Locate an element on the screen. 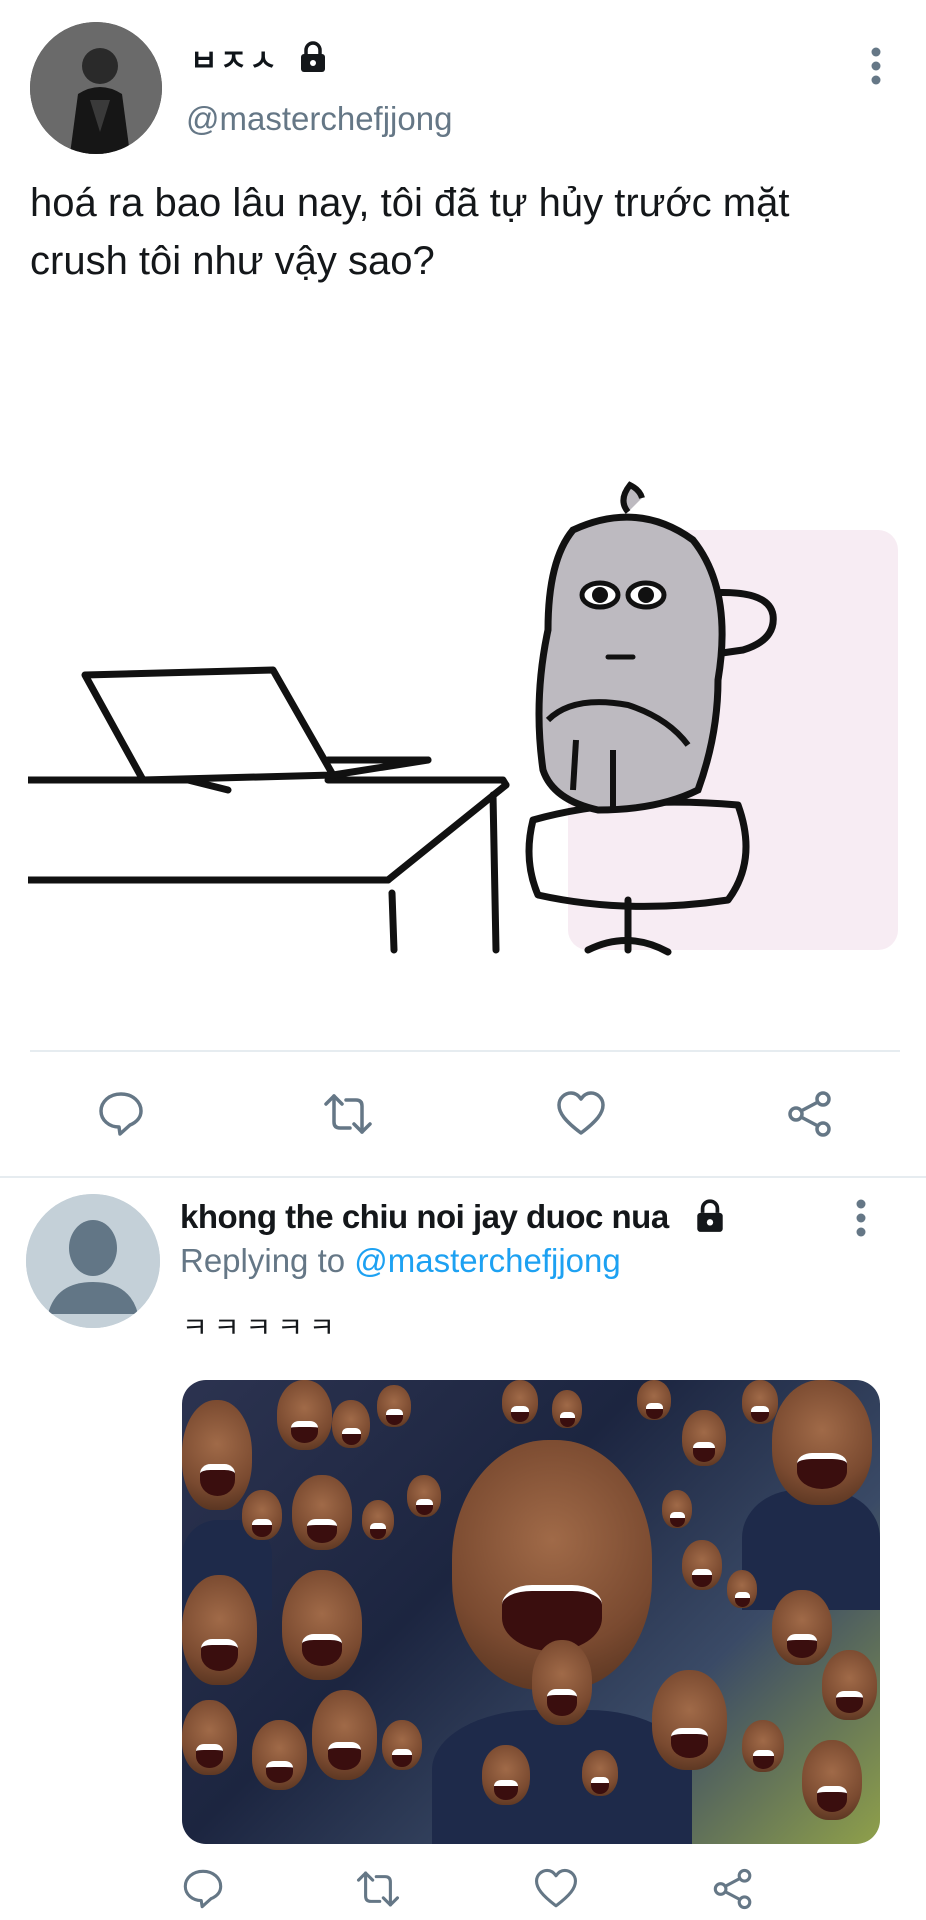  replying-to-mention: @masterchefjjong is located at coordinates (487, 1260).